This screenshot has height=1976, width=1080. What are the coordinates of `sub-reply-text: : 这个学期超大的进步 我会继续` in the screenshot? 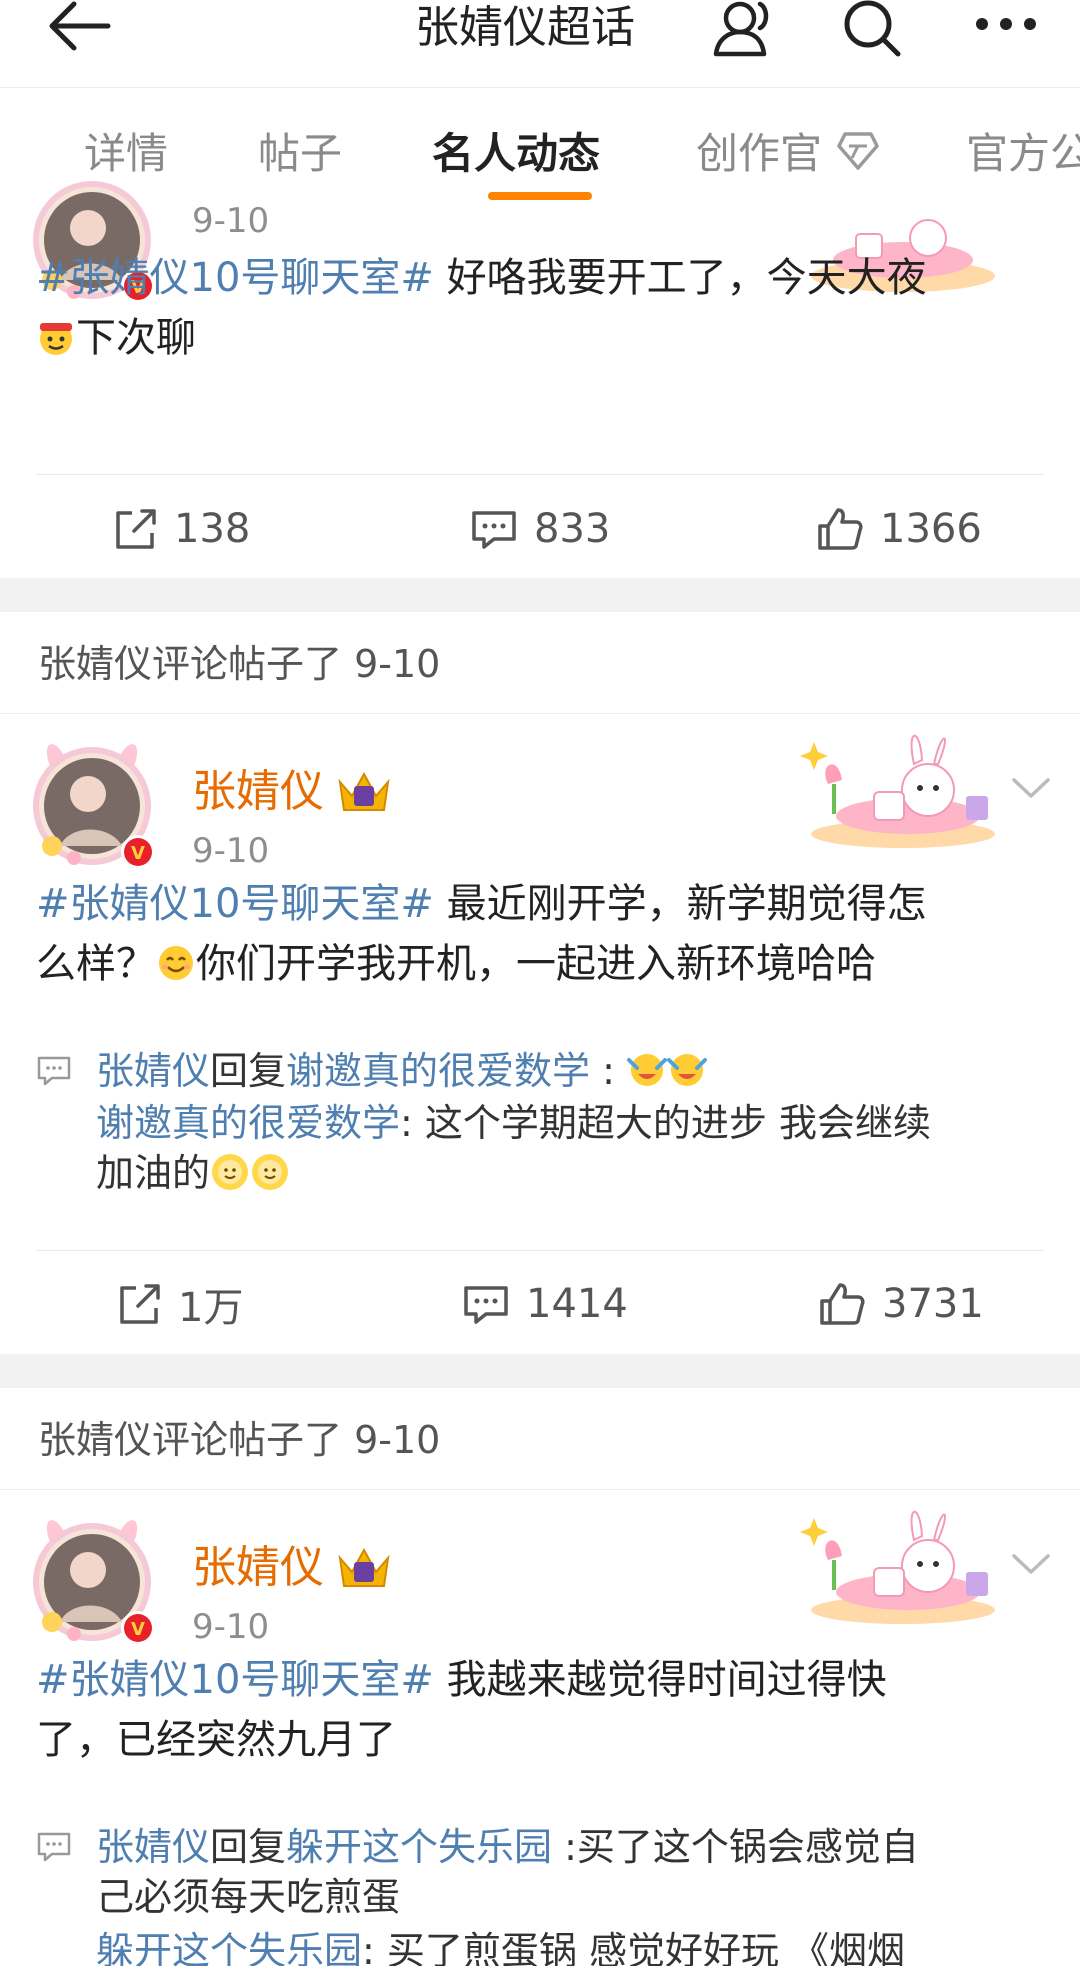 It's located at (665, 1123).